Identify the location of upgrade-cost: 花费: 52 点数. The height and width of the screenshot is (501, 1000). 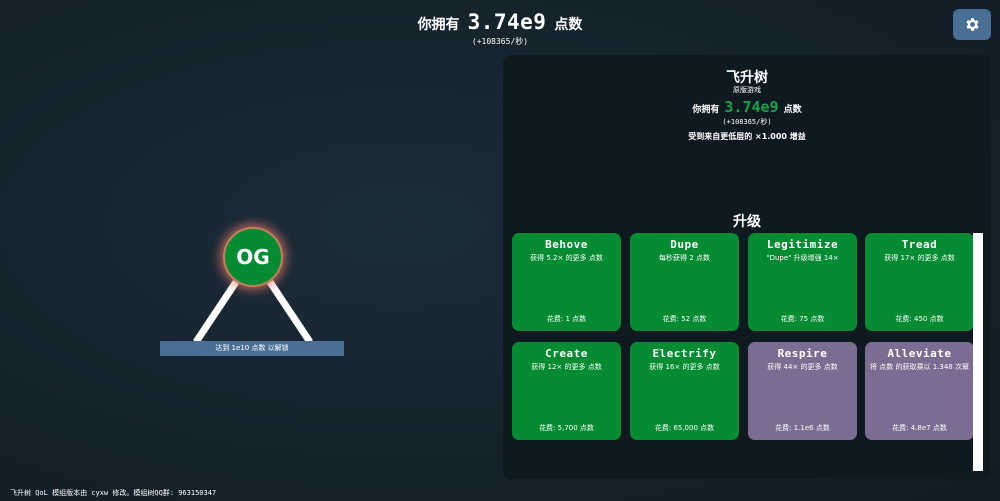
(684, 319).